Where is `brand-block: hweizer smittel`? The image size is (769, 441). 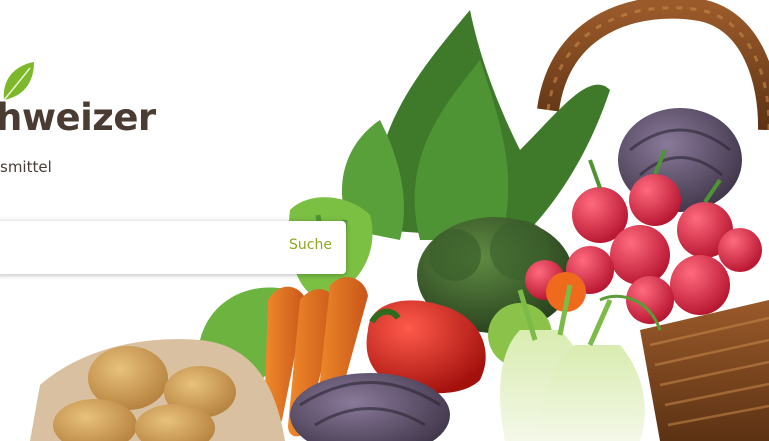 brand-block: hweizer smittel is located at coordinates (120, 117).